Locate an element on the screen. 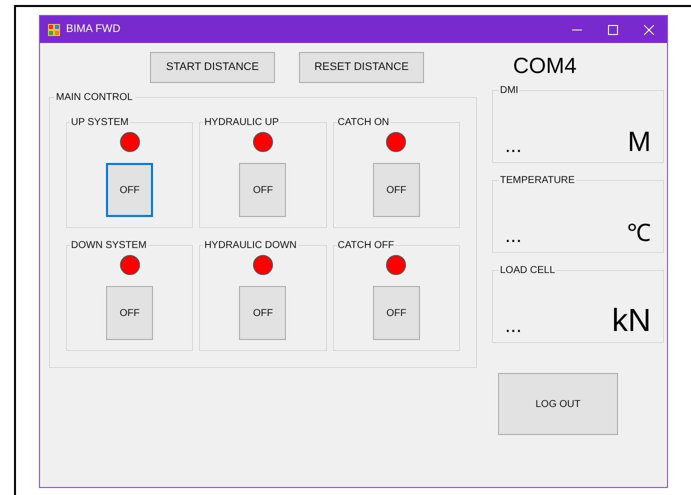 Image resolution: width=691 pixels, height=495 pixels. port-label: COM4 is located at coordinates (545, 66).